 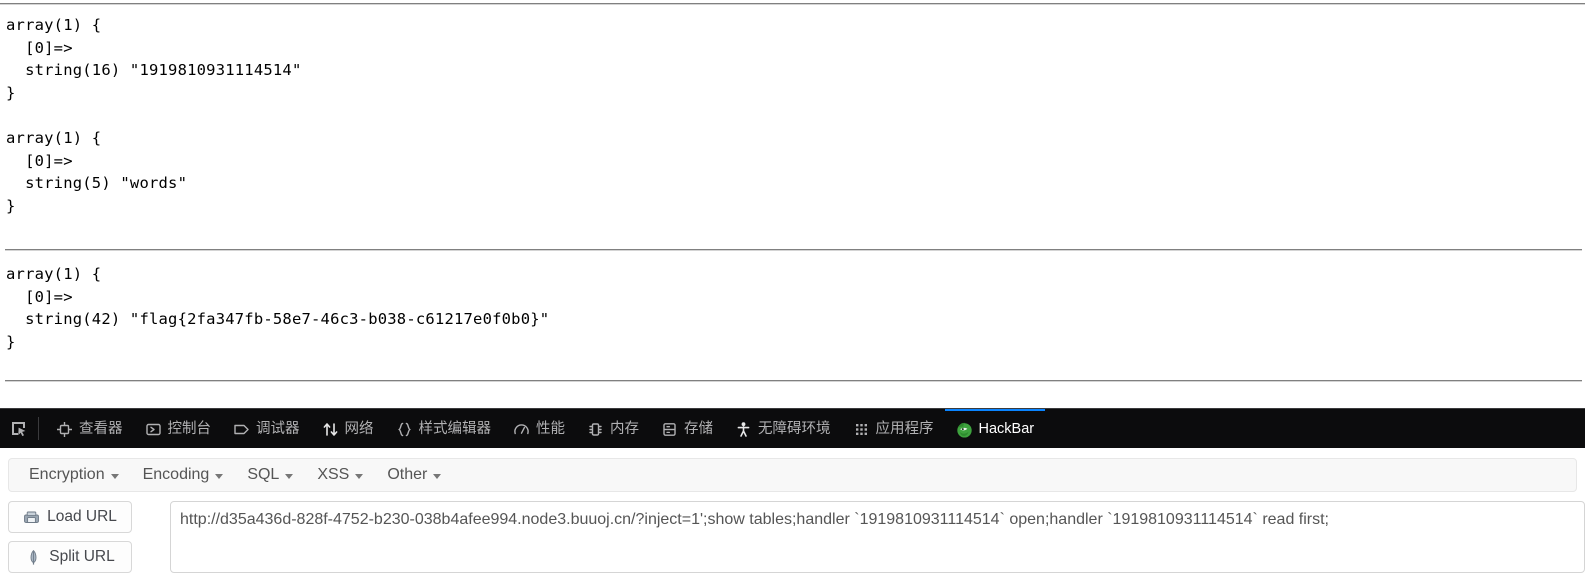 What do you see at coordinates (82, 556) in the screenshot?
I see `split-url-label: Split URL` at bounding box center [82, 556].